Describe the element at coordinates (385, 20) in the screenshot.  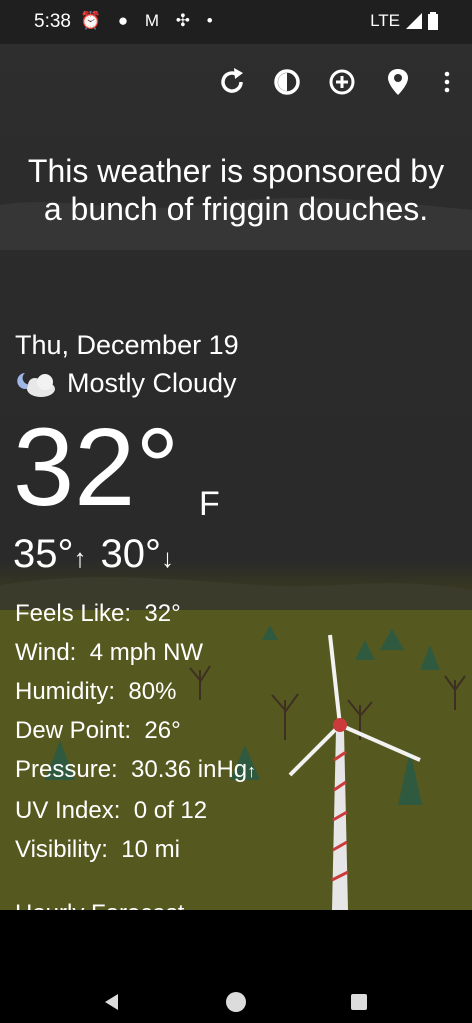
I see `network-label: LTE` at that location.